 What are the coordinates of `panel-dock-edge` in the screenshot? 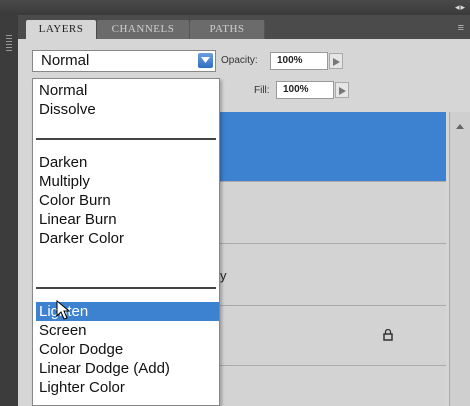 It's located at (9, 210).